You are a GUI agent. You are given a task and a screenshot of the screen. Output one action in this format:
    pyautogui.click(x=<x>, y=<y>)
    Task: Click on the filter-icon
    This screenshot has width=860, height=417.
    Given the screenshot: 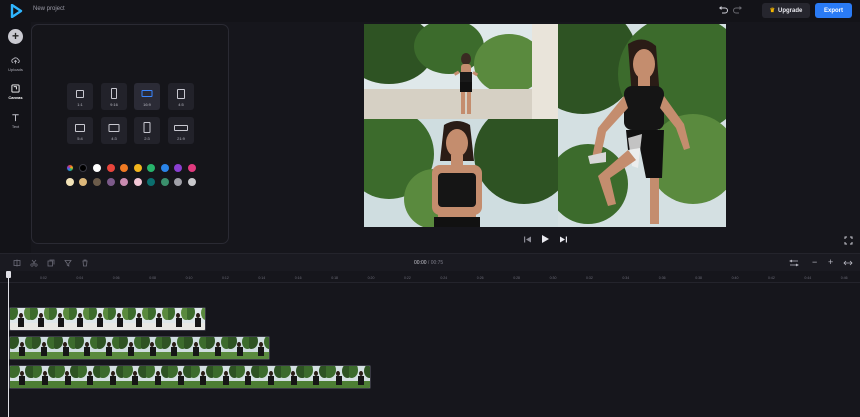 What is the action you would take?
    pyautogui.click(x=68, y=263)
    